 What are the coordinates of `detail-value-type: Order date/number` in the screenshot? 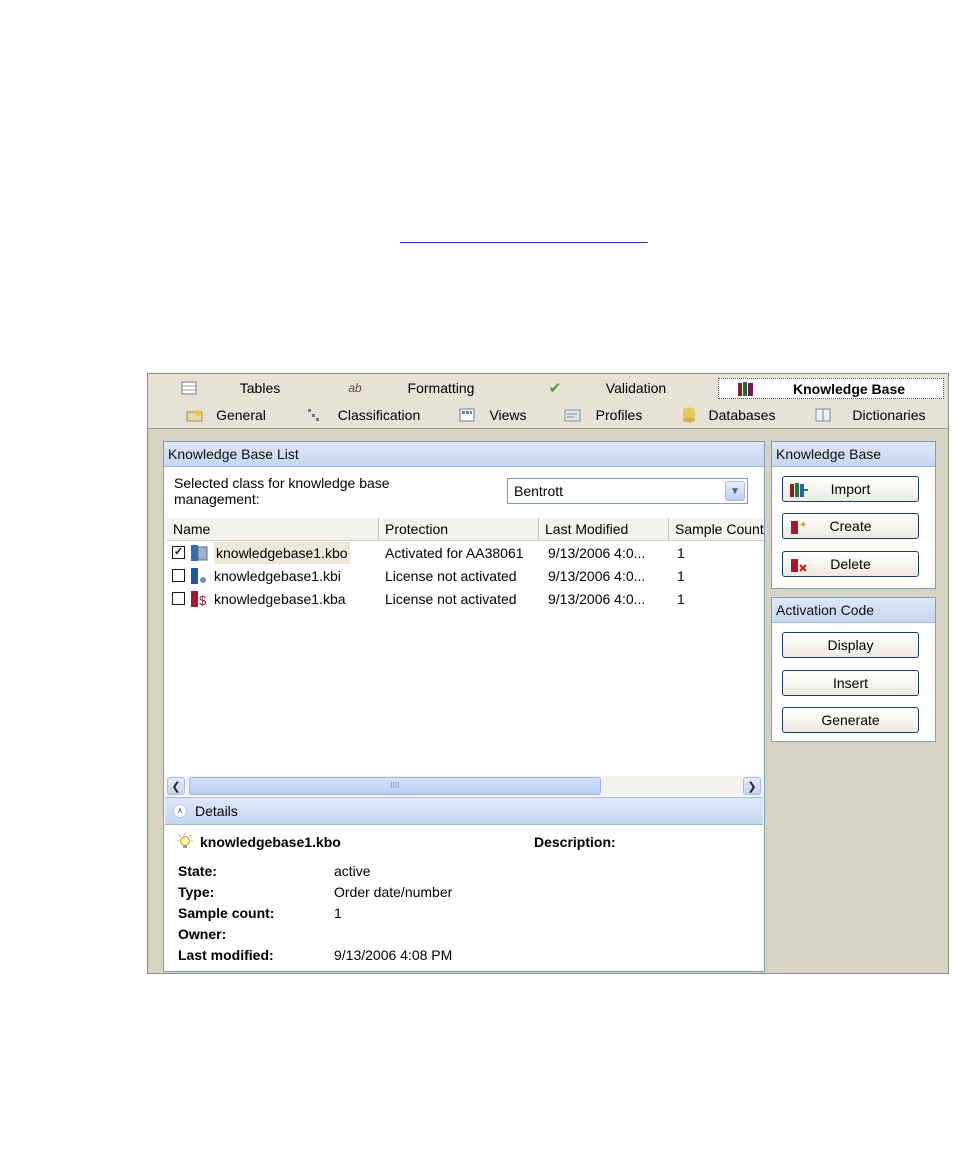 It's located at (393, 892).